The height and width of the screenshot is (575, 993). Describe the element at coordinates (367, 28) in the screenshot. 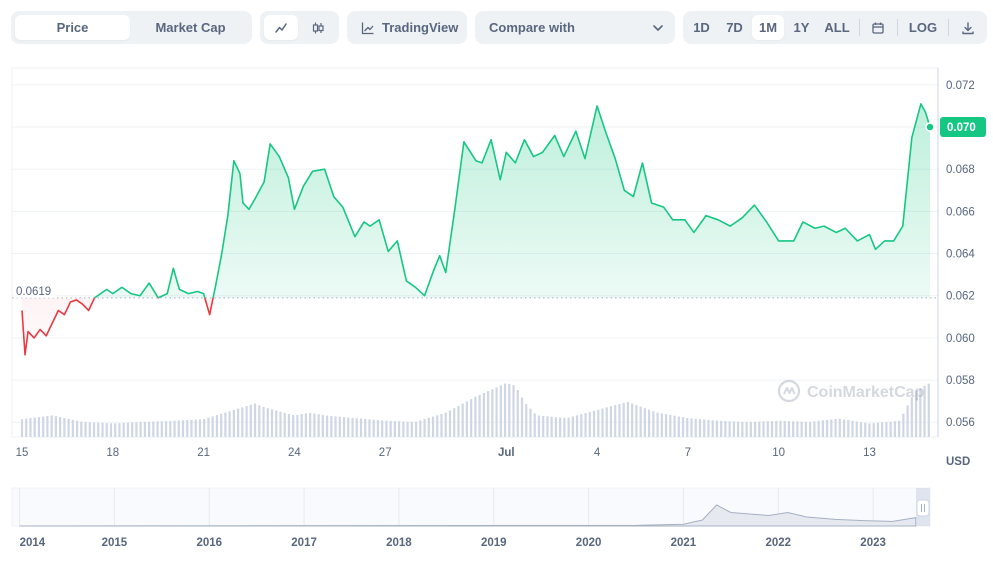

I see `tradingview-icon` at that location.